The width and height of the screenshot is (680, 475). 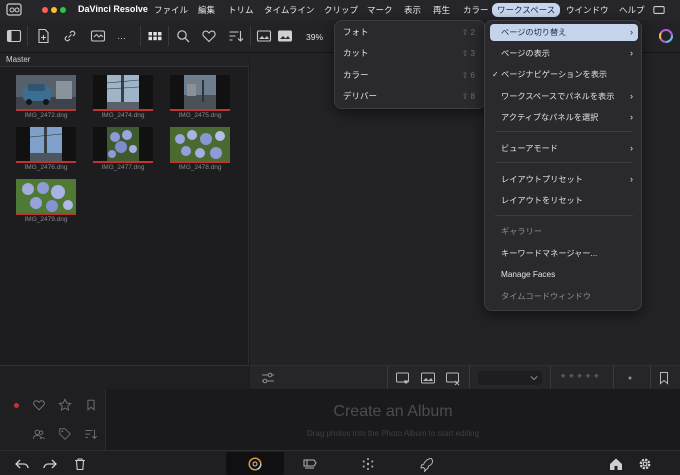 I want to click on record-dot, so click(x=16, y=405).